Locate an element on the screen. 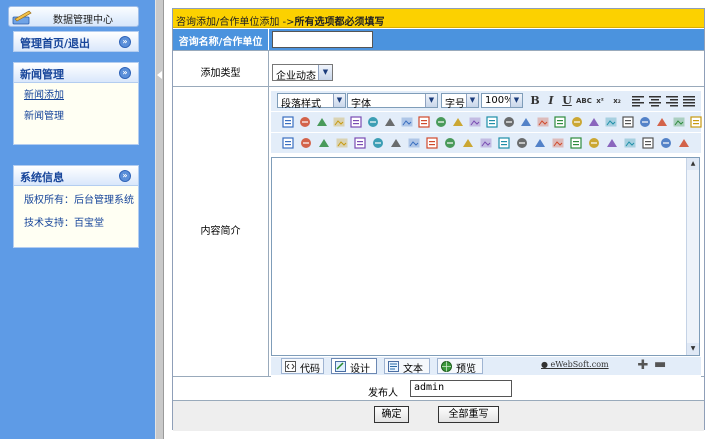  scroll-up-icon: ▲ is located at coordinates (693, 164).